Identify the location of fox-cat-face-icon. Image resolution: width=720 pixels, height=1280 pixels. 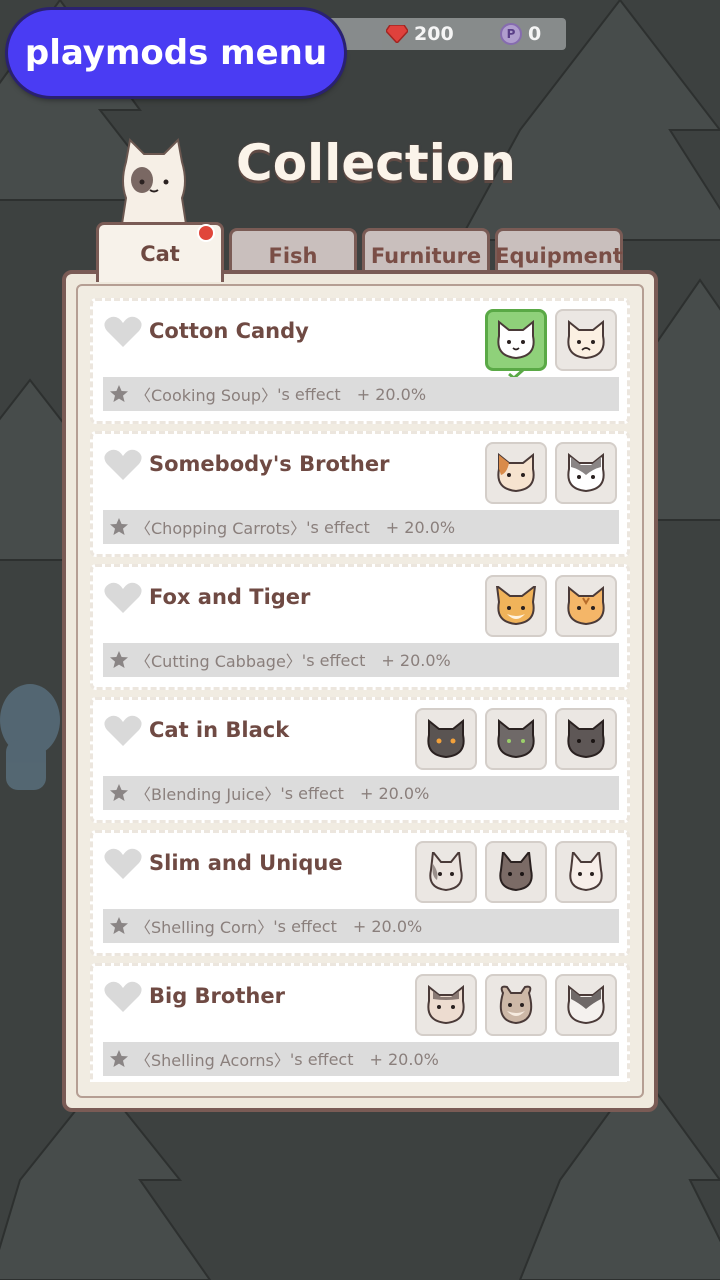
(516, 606).